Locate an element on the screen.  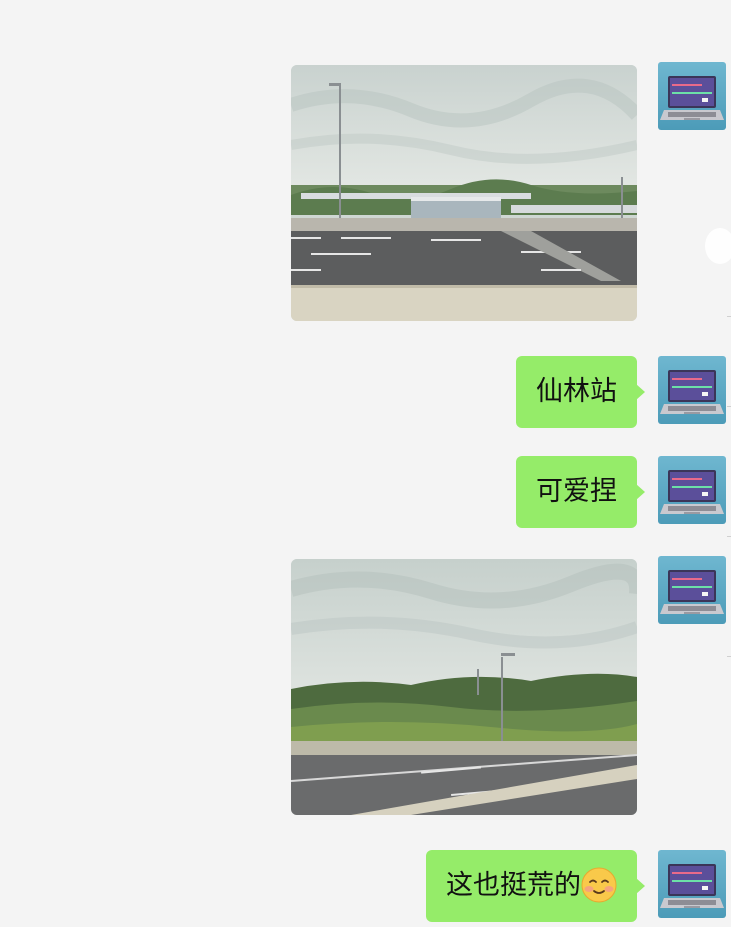
text-bubble: 可爱捏 is located at coordinates (580, 492).